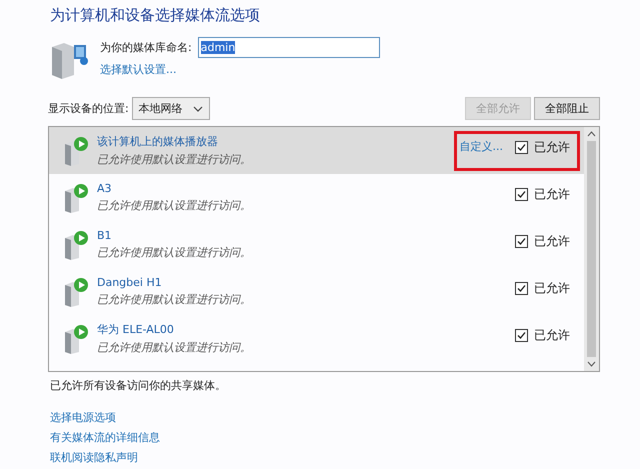 This screenshot has width=640, height=469. What do you see at coordinates (105, 235) in the screenshot?
I see `device-name: B1` at bounding box center [105, 235].